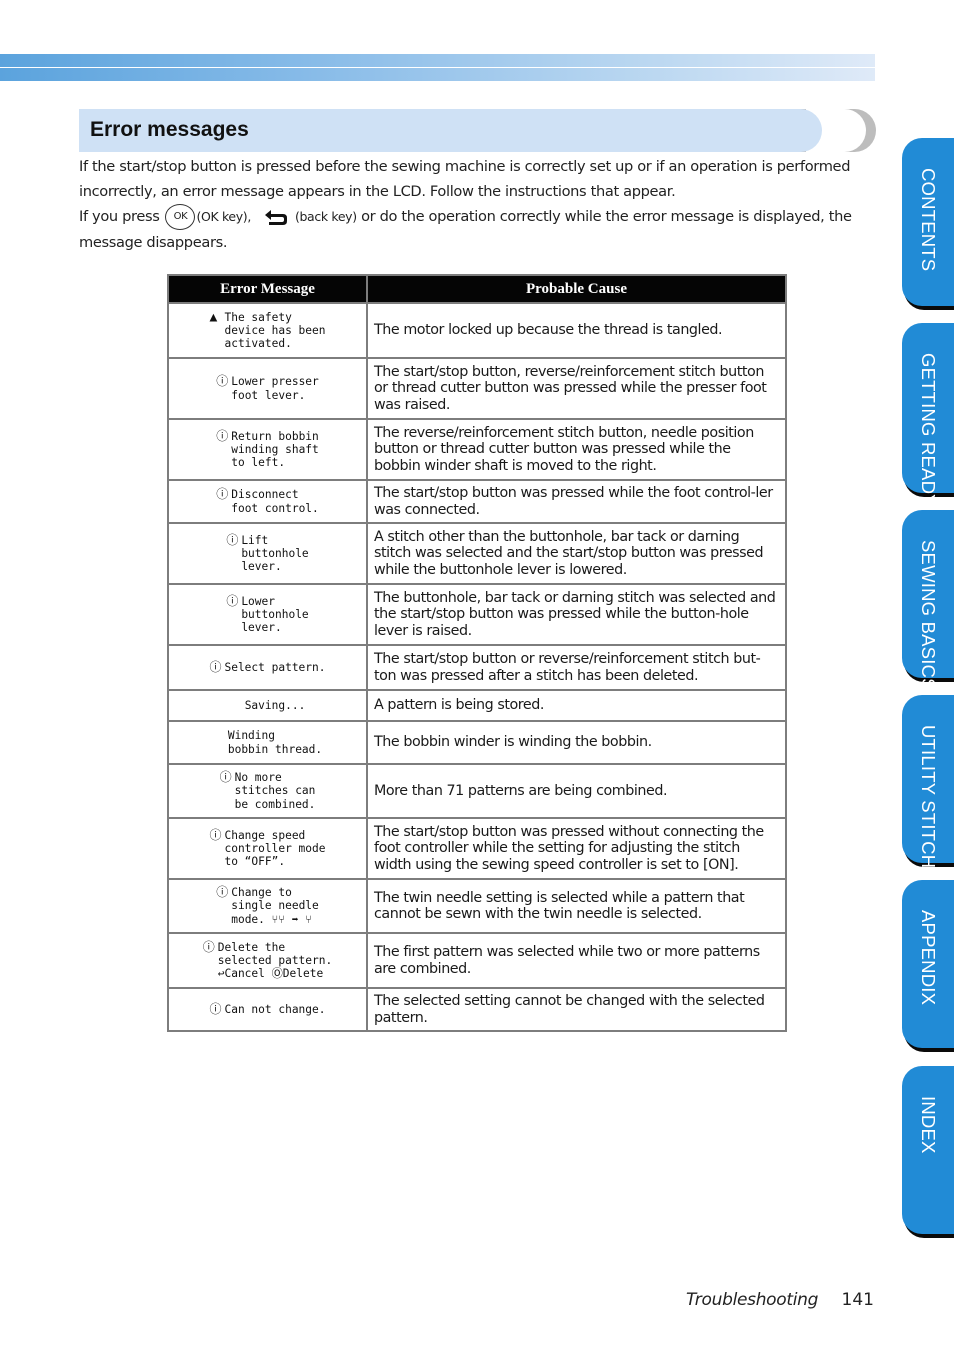 This screenshot has width=954, height=1348. I want to click on lcd-message-content: ⓘ No more stitches can be combined., so click(268, 791).